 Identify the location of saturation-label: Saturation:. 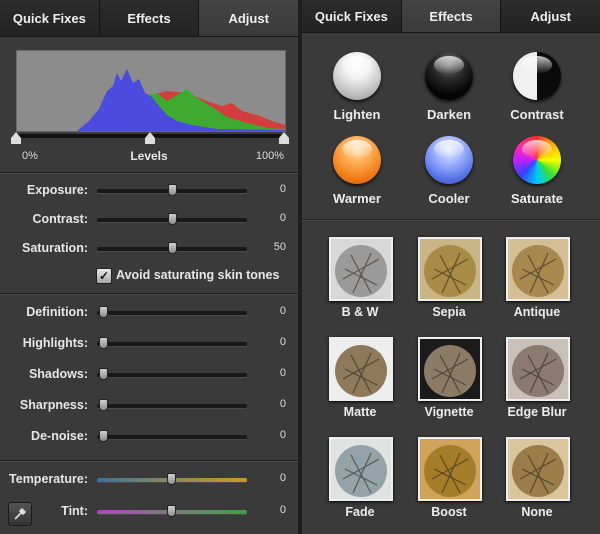
(55, 248).